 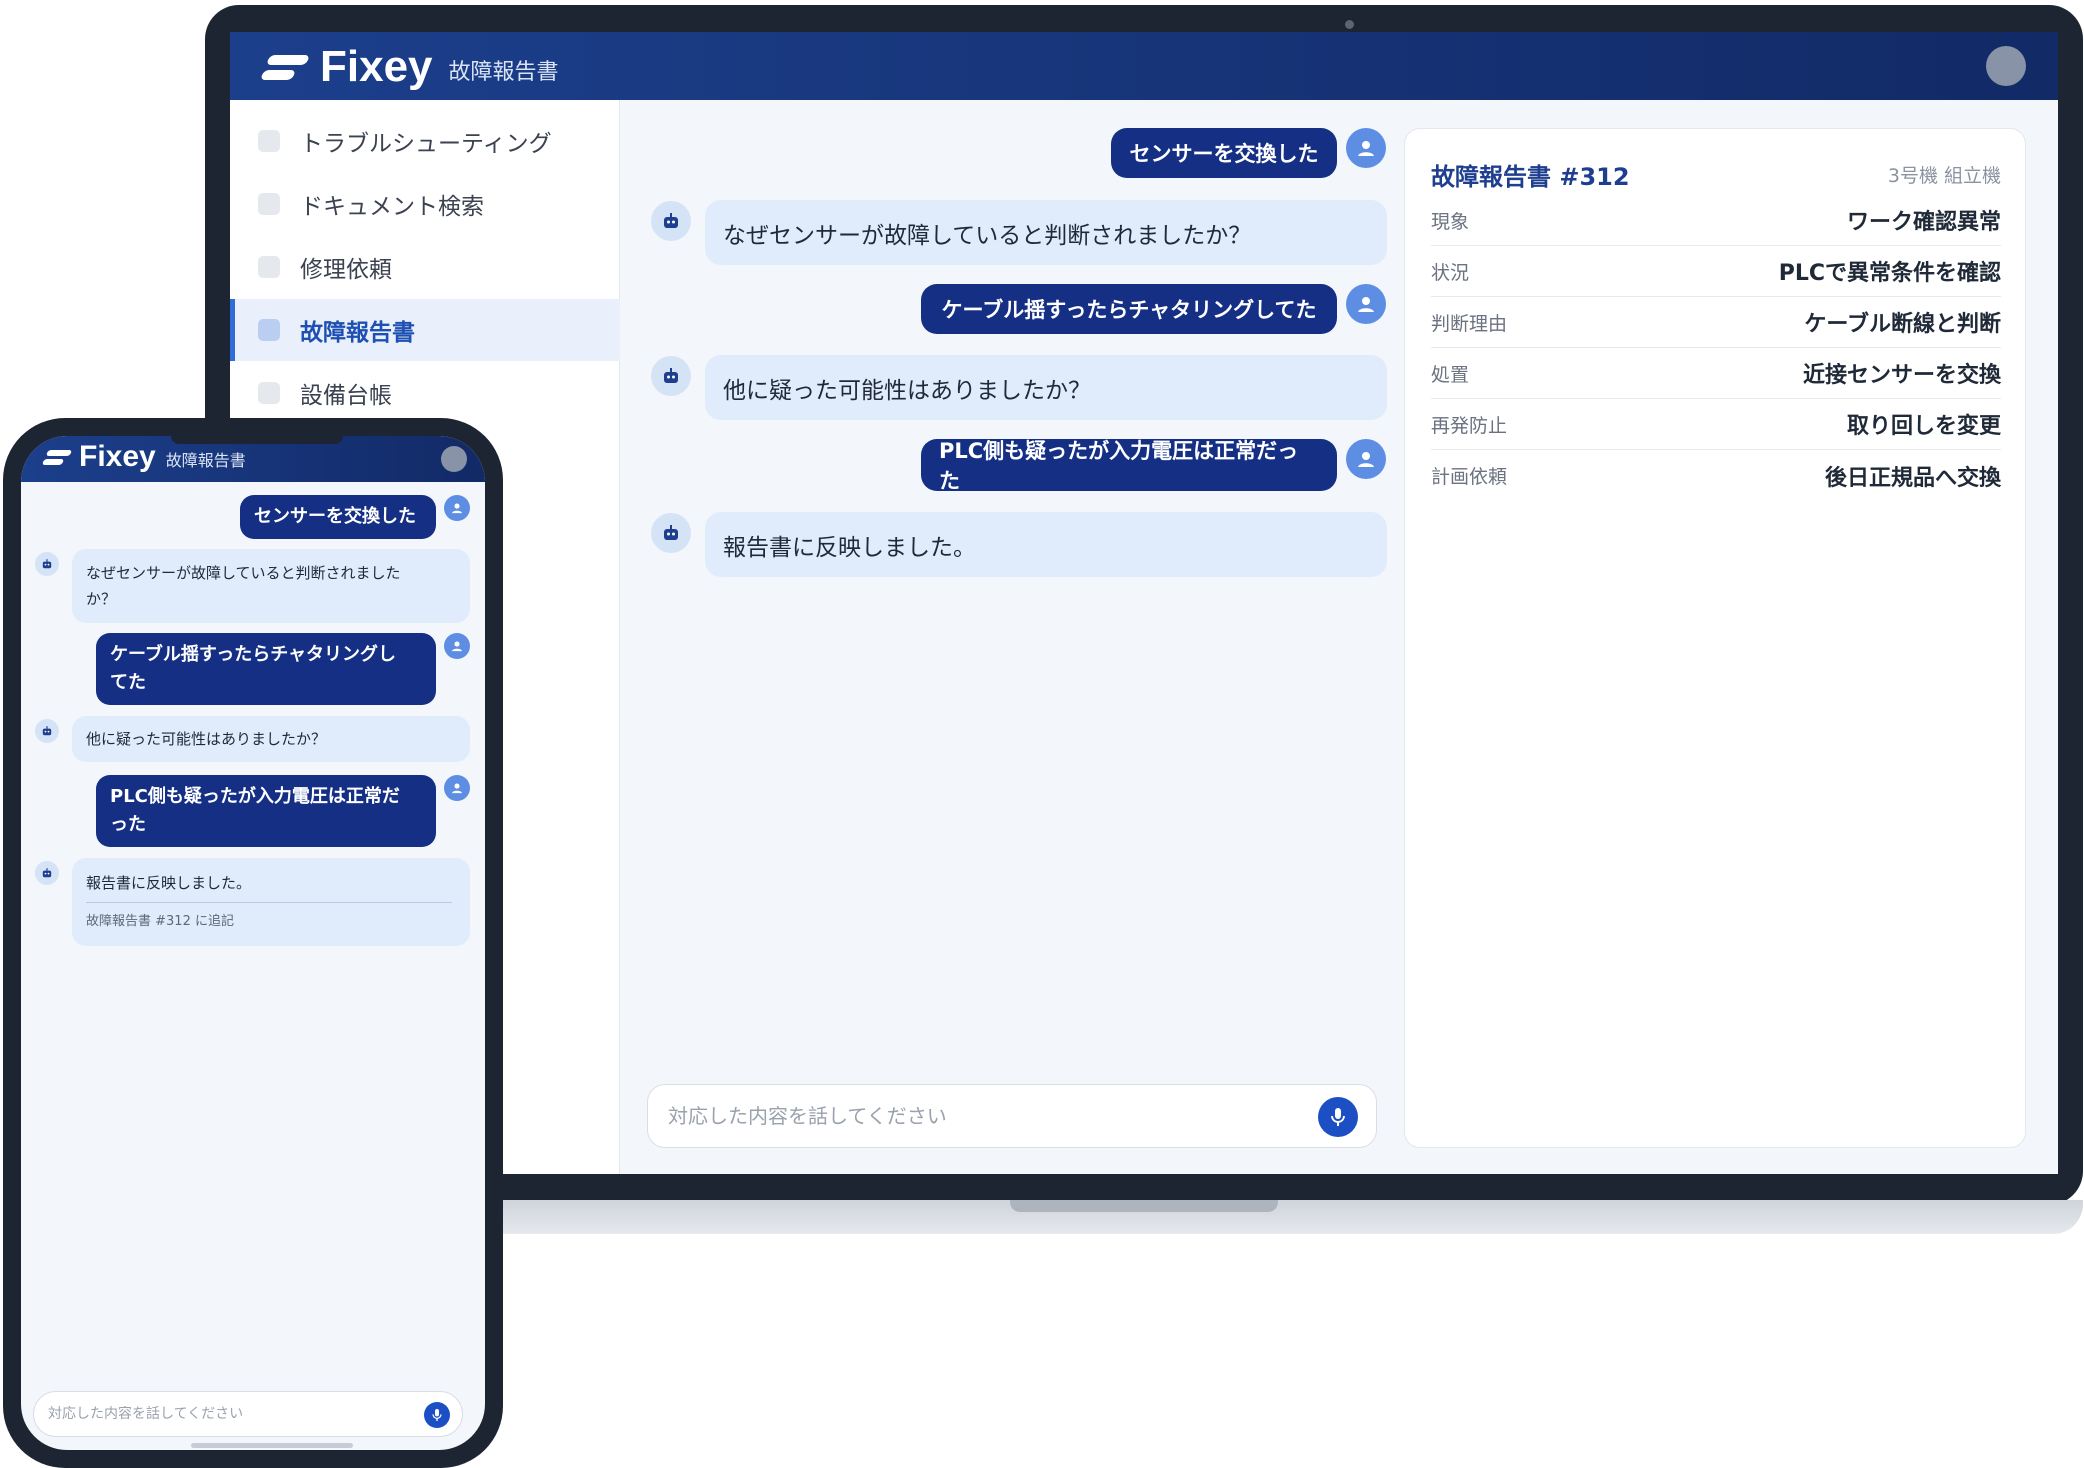 What do you see at coordinates (206, 739) in the screenshot?
I see `message-text: 他に疑った可能性はありましたか？` at bounding box center [206, 739].